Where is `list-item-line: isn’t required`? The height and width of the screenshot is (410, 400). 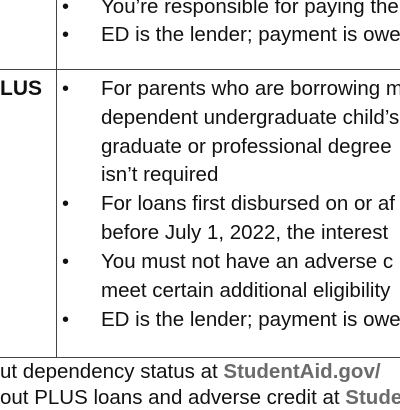
list-item-line: isn’t required is located at coordinates (160, 174).